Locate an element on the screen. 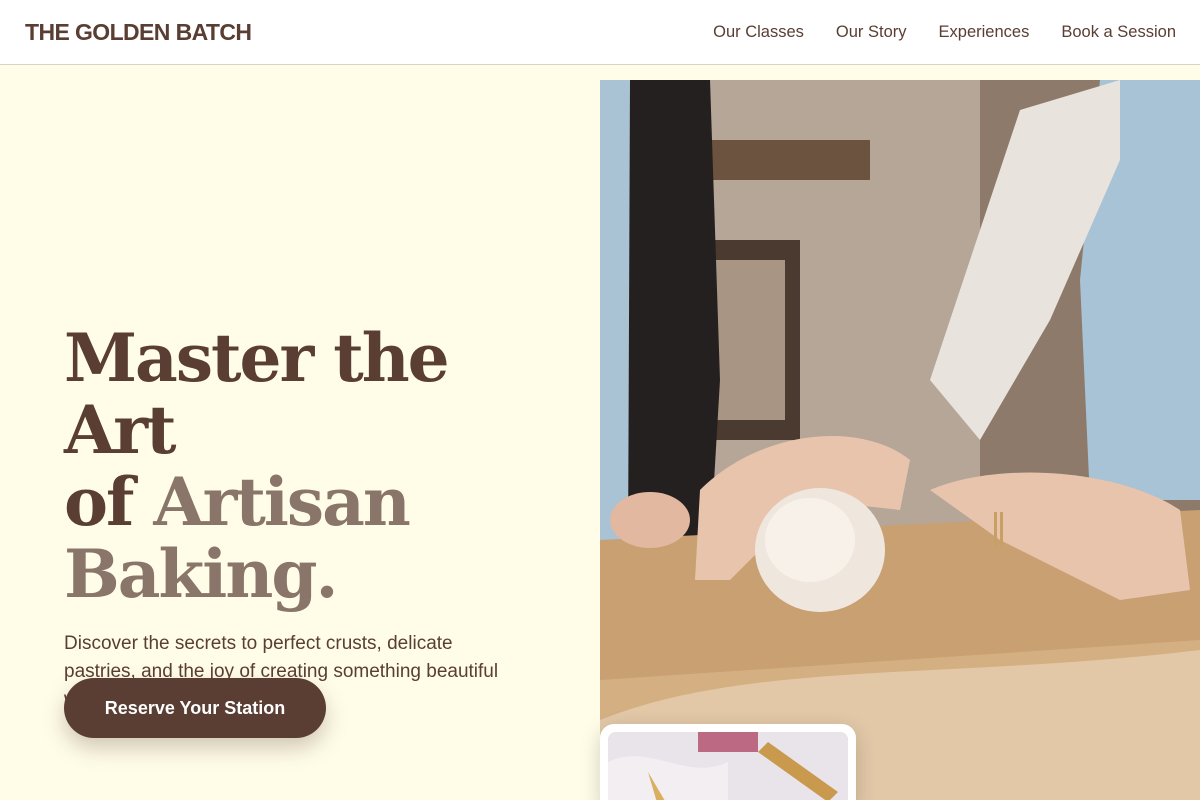 This screenshot has height=800, width=1200. secondary-photo-illustration is located at coordinates (728, 766).